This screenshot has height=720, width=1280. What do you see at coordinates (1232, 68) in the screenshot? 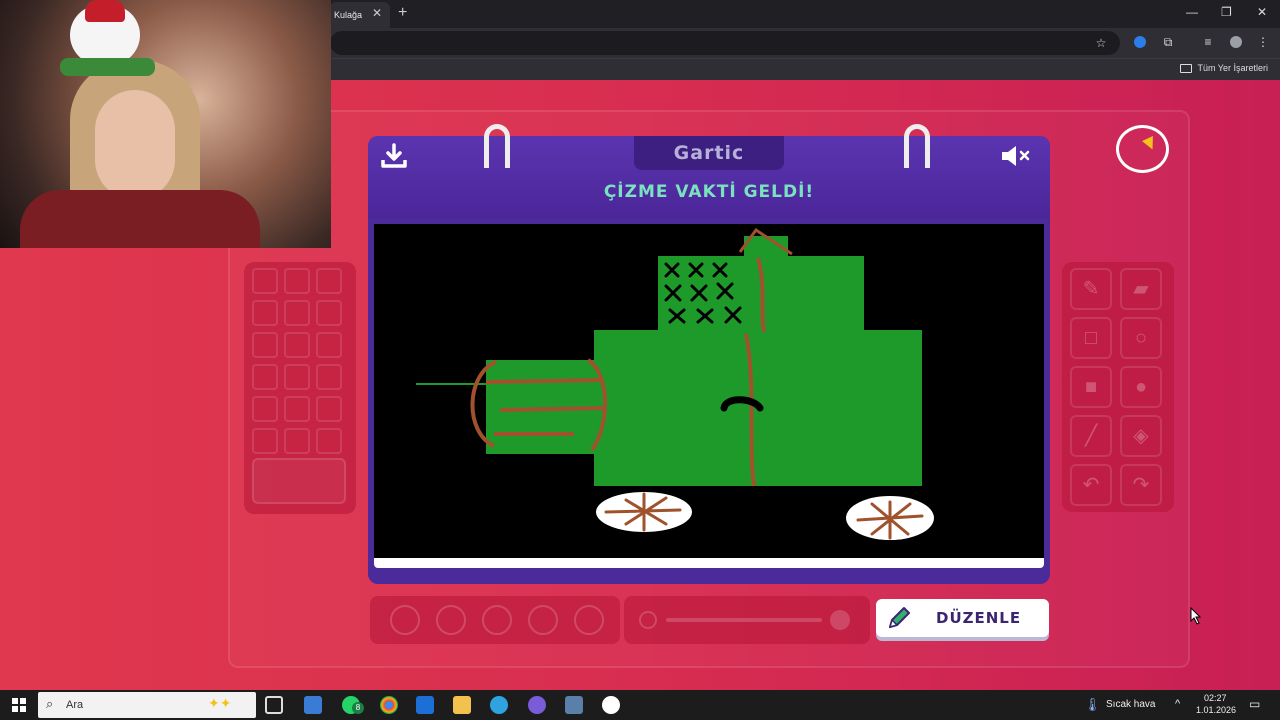
I see `all-bookmarks-label: Tüm Yer İşaretleri` at bounding box center [1232, 68].